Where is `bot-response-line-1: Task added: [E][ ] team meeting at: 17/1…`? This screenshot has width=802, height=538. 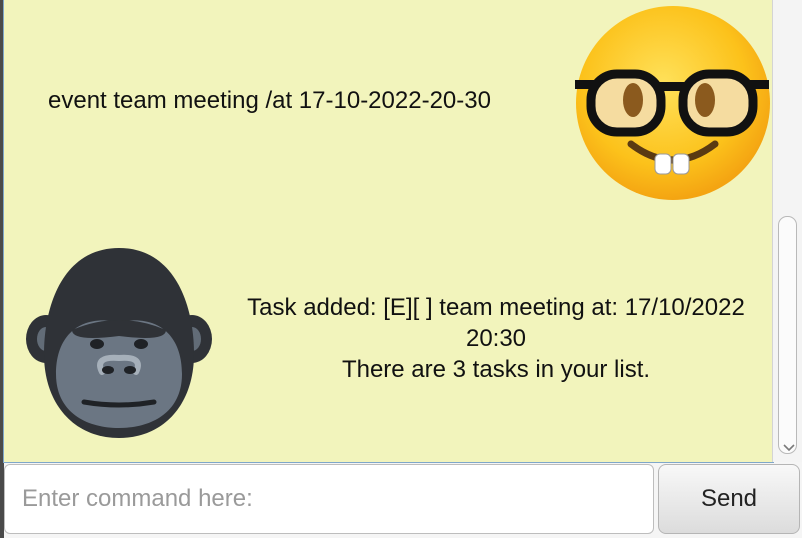 bot-response-line-1: Task added: [E][ ] team meeting at: 17/1… is located at coordinates (496, 307).